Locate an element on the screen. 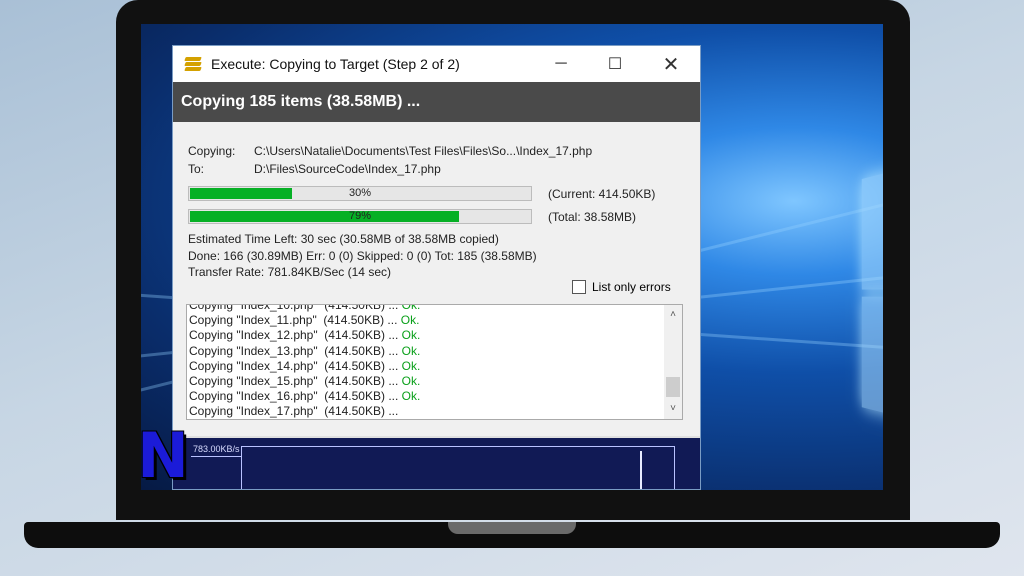 This screenshot has height=576, width=1024. total-progress-bar: 79% is located at coordinates (360, 216).